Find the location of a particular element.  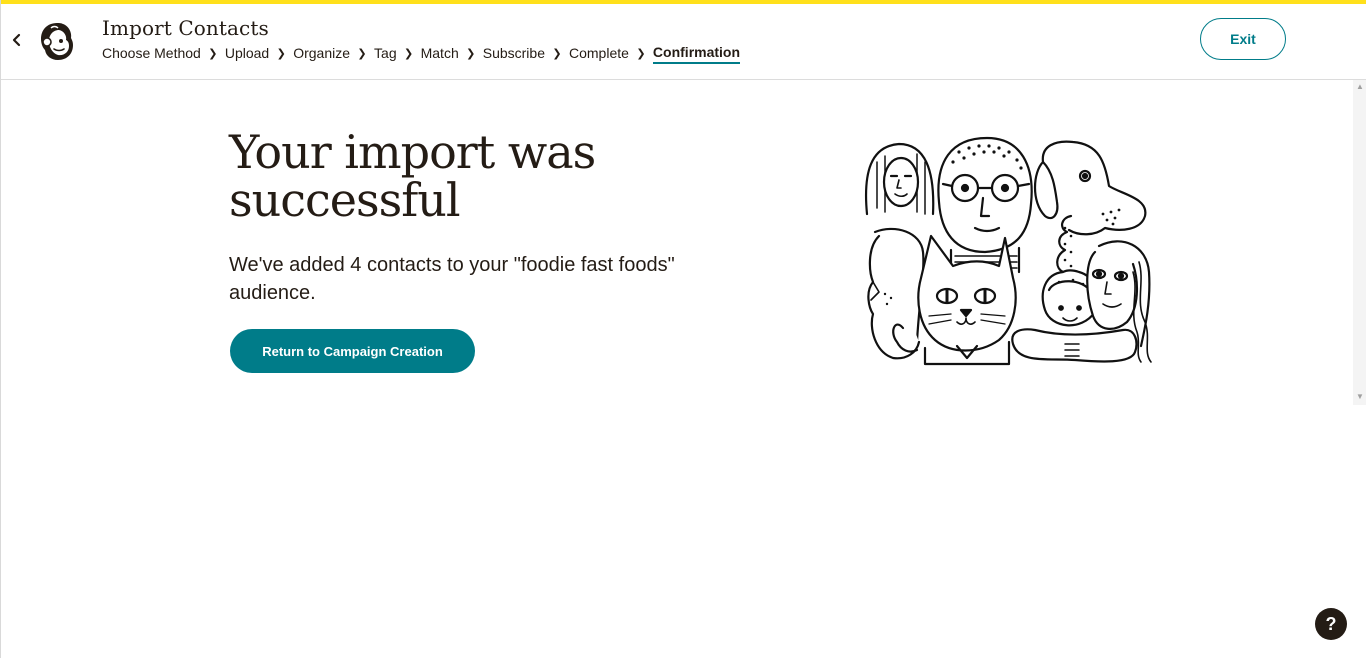

step-choose-method: Choose Method is located at coordinates (151, 54).